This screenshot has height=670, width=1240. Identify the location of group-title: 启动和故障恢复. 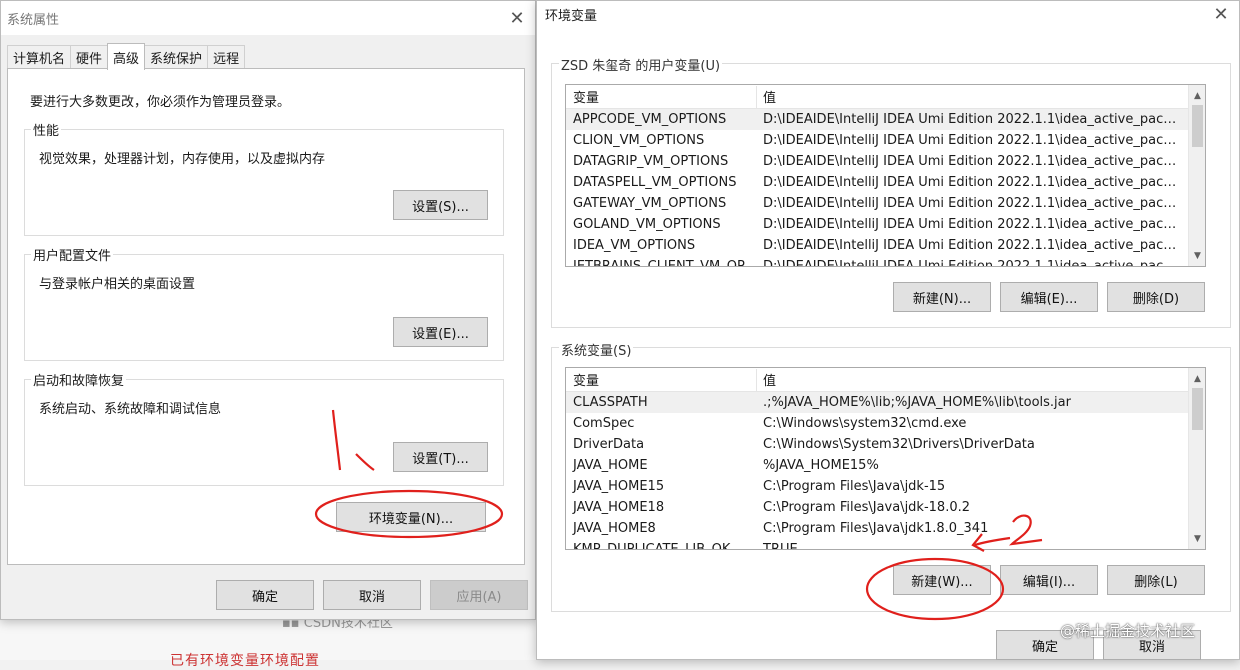
(79, 379).